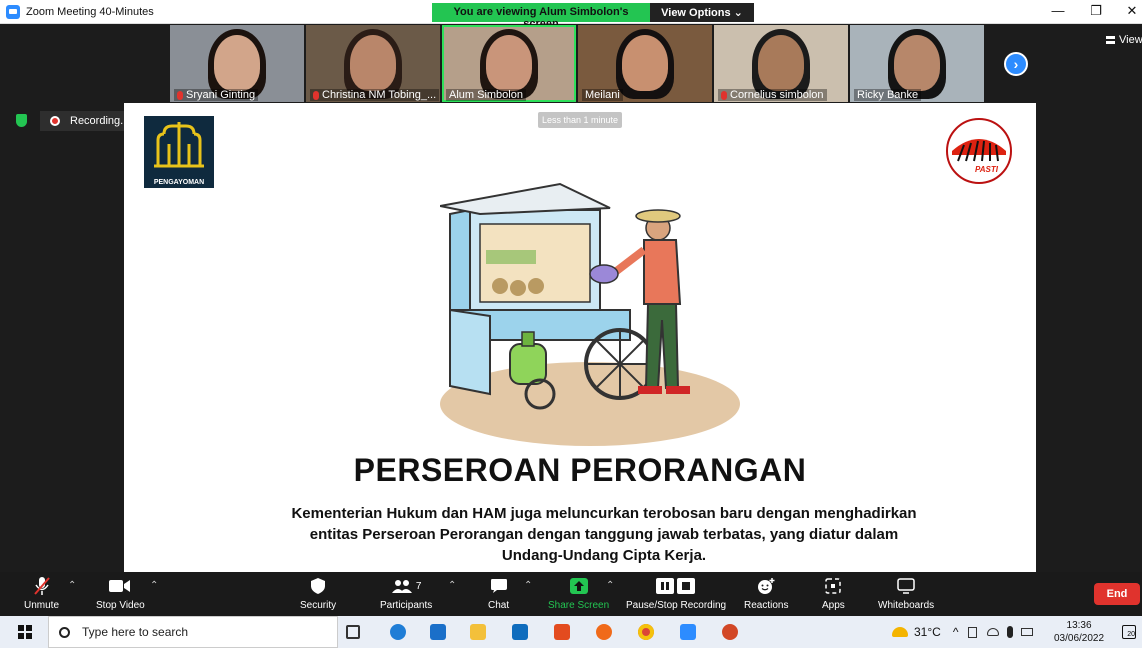  What do you see at coordinates (120, 586) in the screenshot?
I see `video-camera-icon` at bounding box center [120, 586].